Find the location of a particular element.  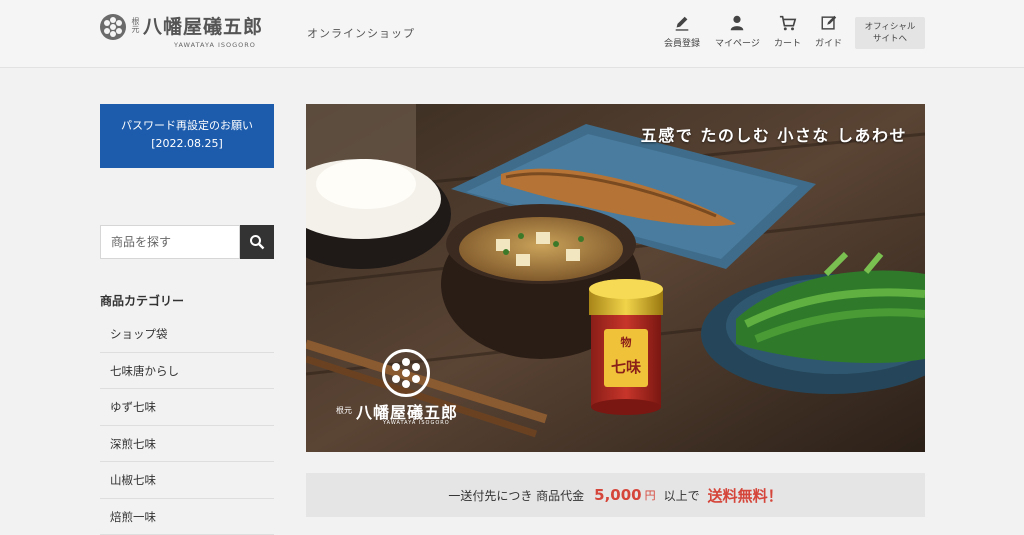

category-item: 七味唐からし is located at coordinates (187, 371).